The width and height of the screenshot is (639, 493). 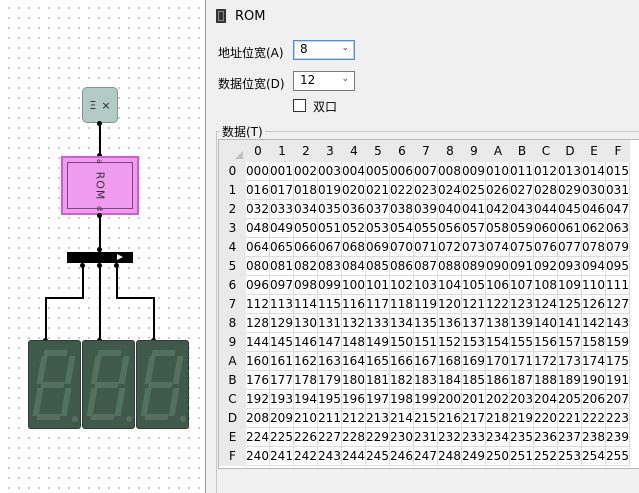 I want to click on grid-cell: 223, so click(x=618, y=418).